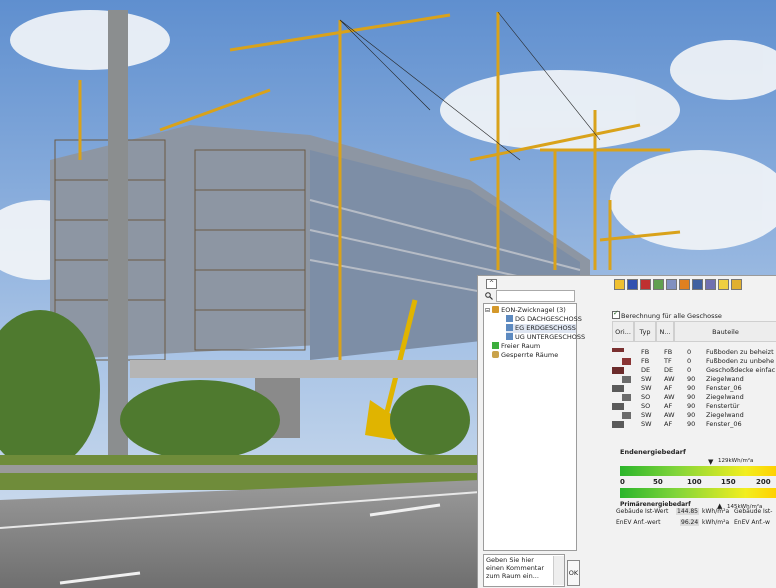  I want to click on checkbox-icon, so click(616, 314).